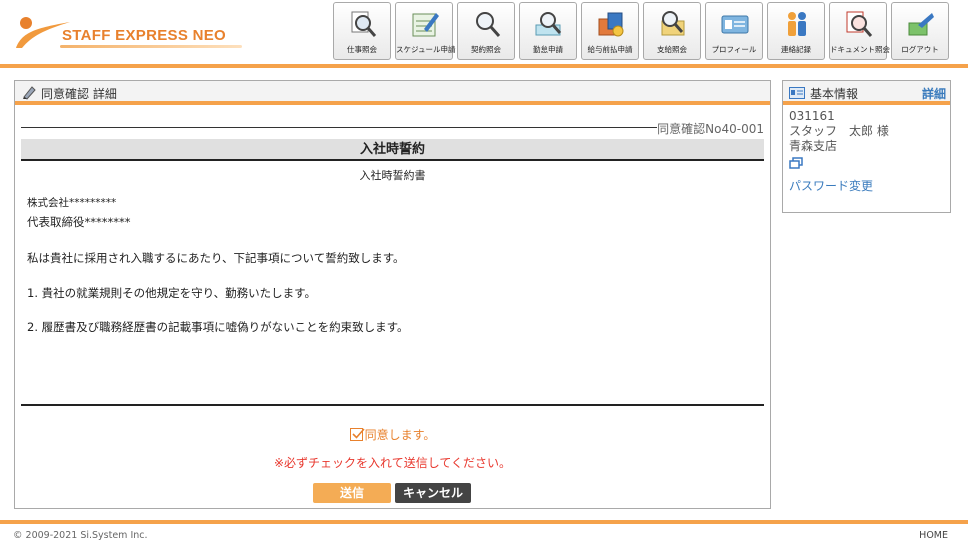 The height and width of the screenshot is (559, 968). What do you see at coordinates (400, 435) in the screenshot?
I see `agree-label: 同意します。` at bounding box center [400, 435].